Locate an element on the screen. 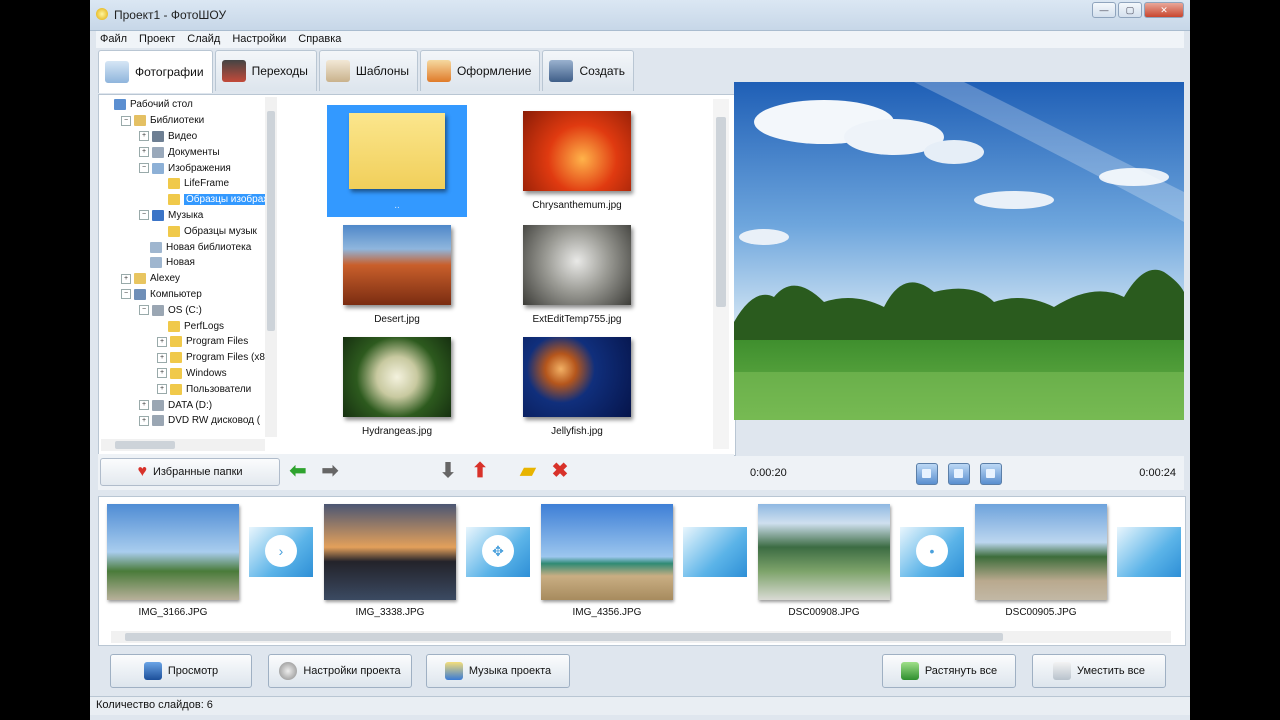 This screenshot has width=1280, height=720. thumbnail: .. is located at coordinates (397, 161).